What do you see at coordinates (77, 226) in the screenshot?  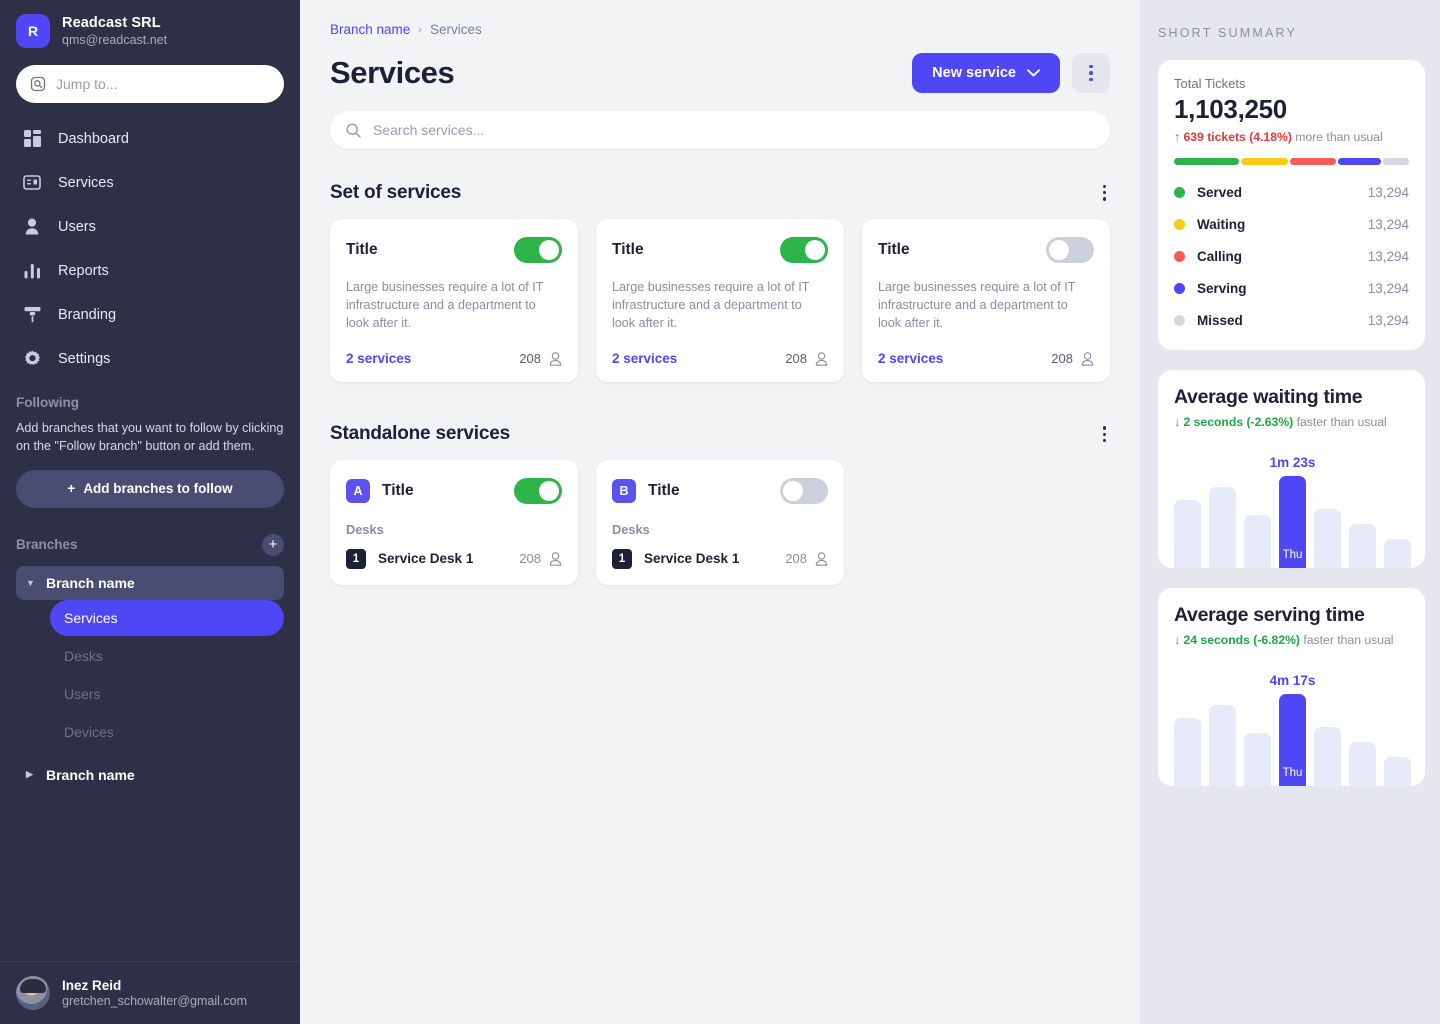 I see `sidebar-item-label: Users` at bounding box center [77, 226].